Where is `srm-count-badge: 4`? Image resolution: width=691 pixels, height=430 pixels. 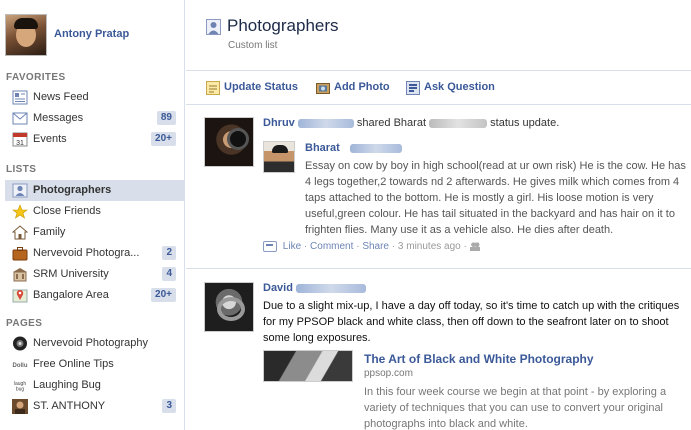 srm-count-badge: 4 is located at coordinates (169, 274).